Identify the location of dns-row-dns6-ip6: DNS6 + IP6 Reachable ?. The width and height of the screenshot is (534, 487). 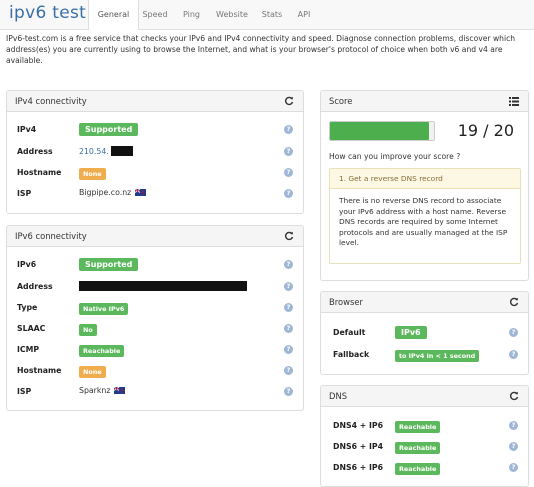
(424, 469).